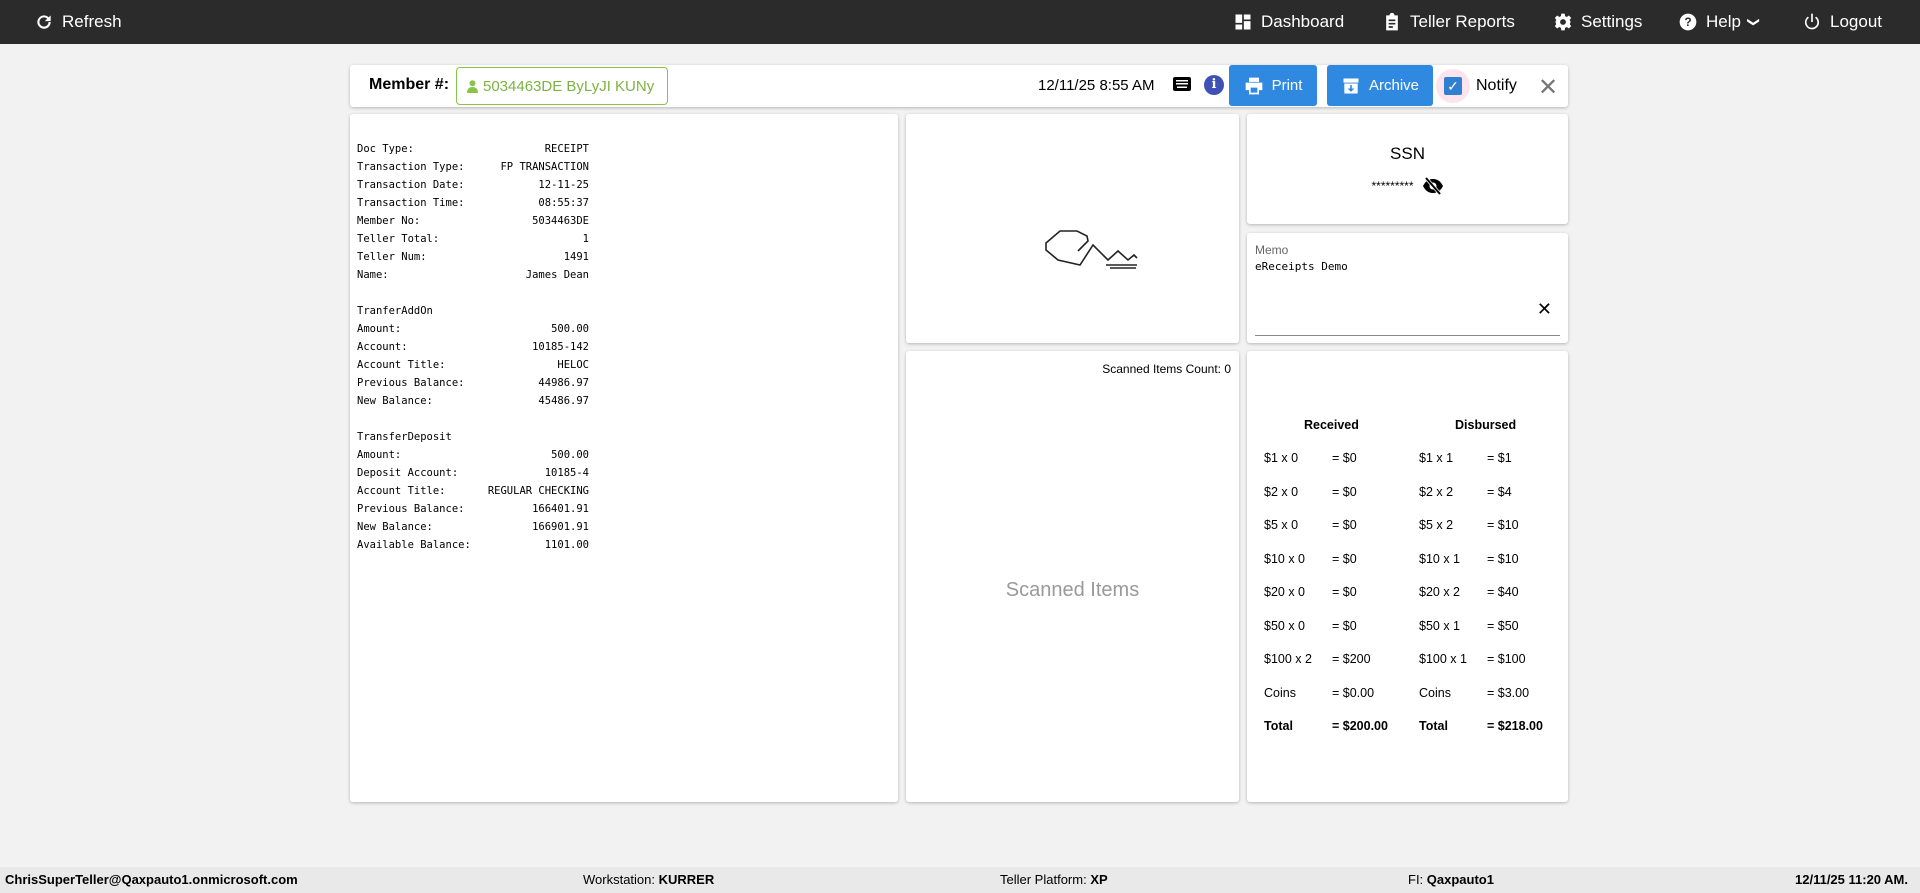 This screenshot has width=1920, height=893. What do you see at coordinates (1612, 21) in the screenshot?
I see `settings-label: Settings` at bounding box center [1612, 21].